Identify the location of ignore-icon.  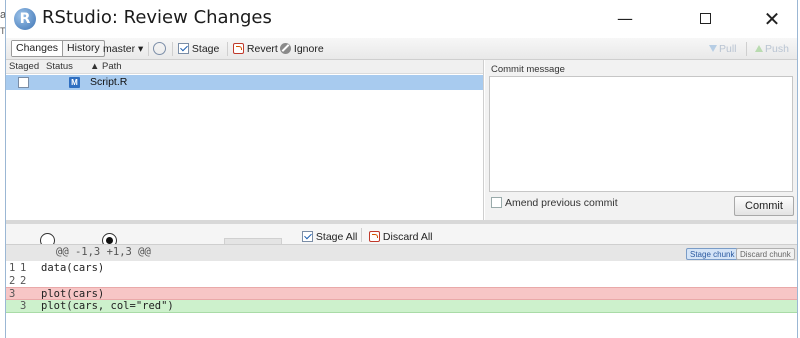
(285, 48).